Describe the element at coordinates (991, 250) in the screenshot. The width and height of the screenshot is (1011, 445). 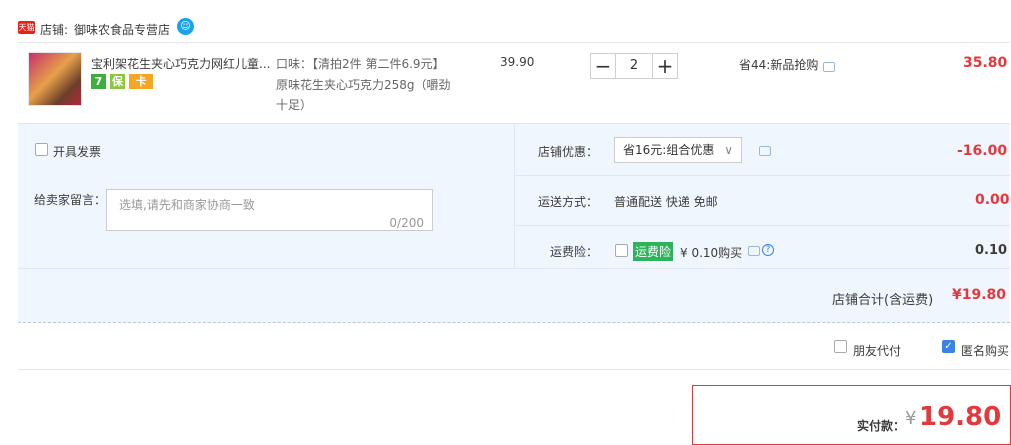
I see `insurance-amount: 0.10` at that location.